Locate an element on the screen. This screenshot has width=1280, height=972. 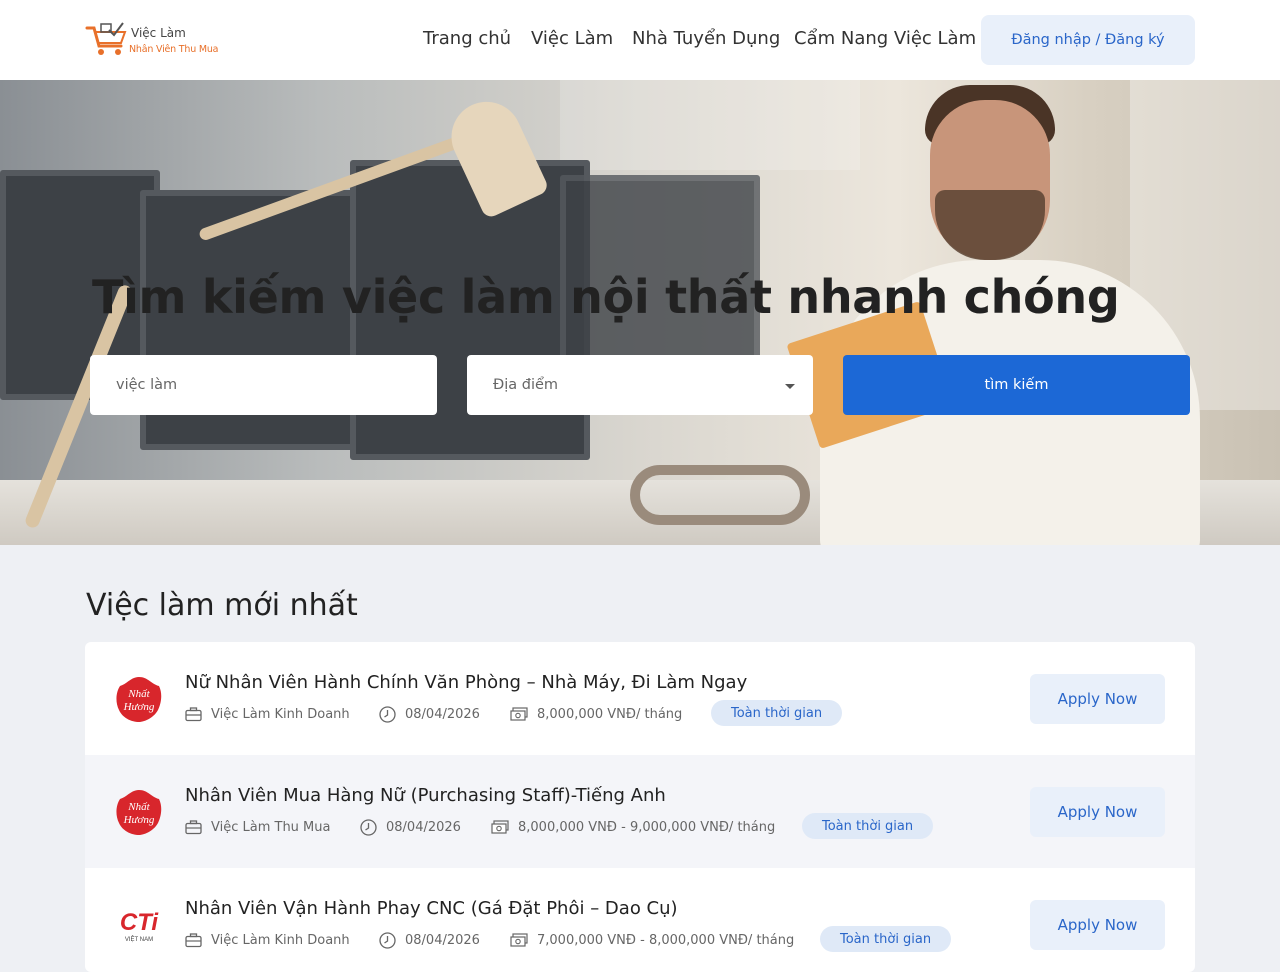
site-logo: Việc Làm Nhân Viên Thu Mua is located at coordinates (160, 40).